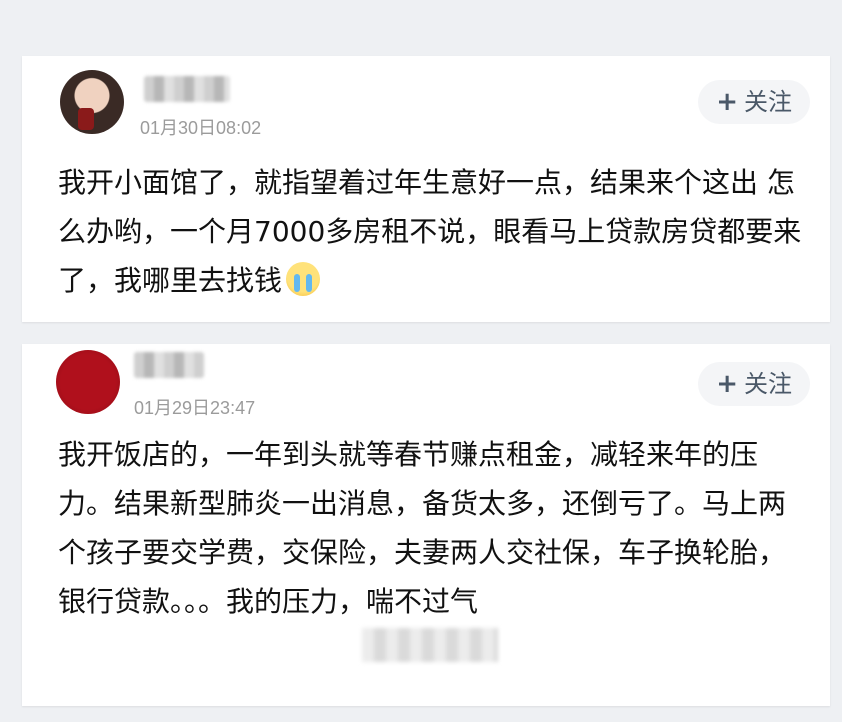 Image resolution: width=842 pixels, height=722 pixels. I want to click on crying-face-icon, so click(303, 279).